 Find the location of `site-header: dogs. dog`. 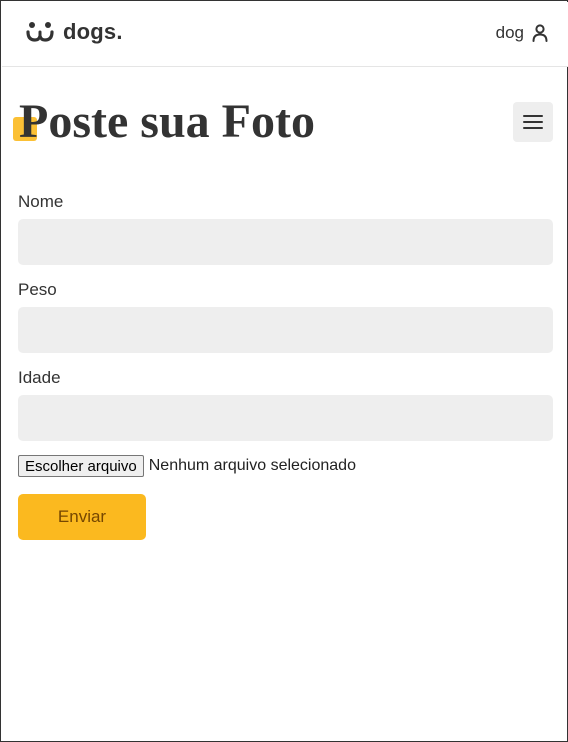

site-header: dogs. dog is located at coordinates (285, 34).